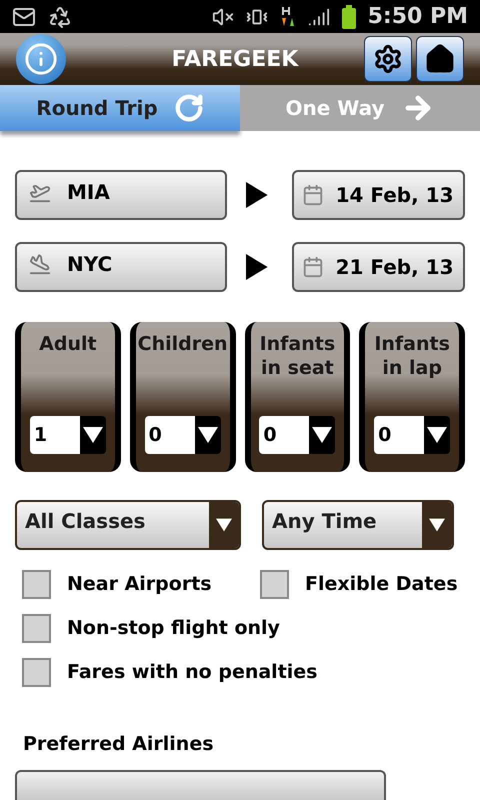 Image resolution: width=480 pixels, height=800 pixels. I want to click on date-field: 21 Feb, 13, so click(378, 267).